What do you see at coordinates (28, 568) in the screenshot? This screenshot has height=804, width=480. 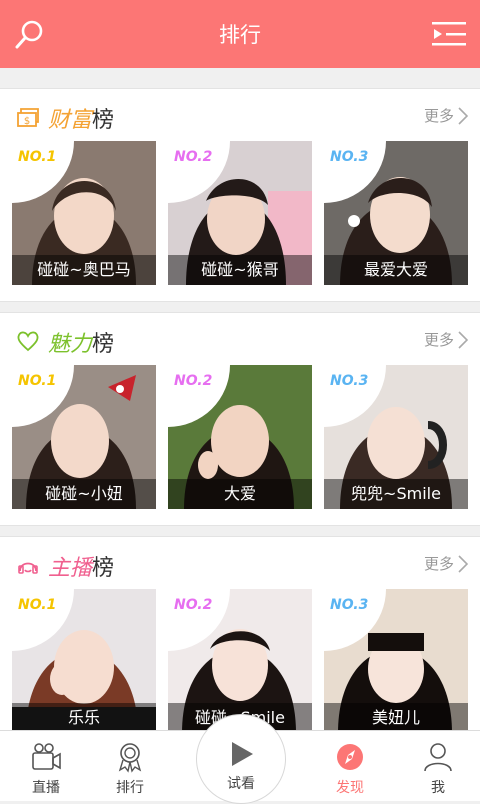 I see `anchor-icon` at bounding box center [28, 568].